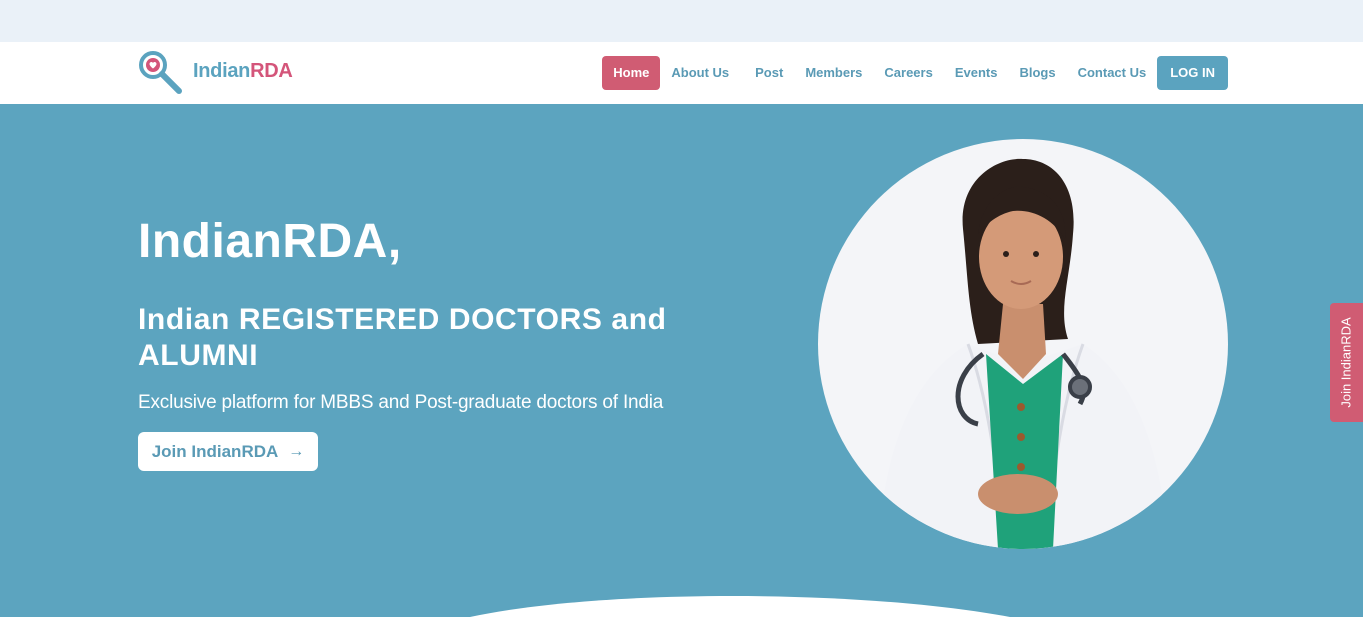  Describe the element at coordinates (222, 70) in the screenshot. I see `brand-name-part1: Indian` at that location.